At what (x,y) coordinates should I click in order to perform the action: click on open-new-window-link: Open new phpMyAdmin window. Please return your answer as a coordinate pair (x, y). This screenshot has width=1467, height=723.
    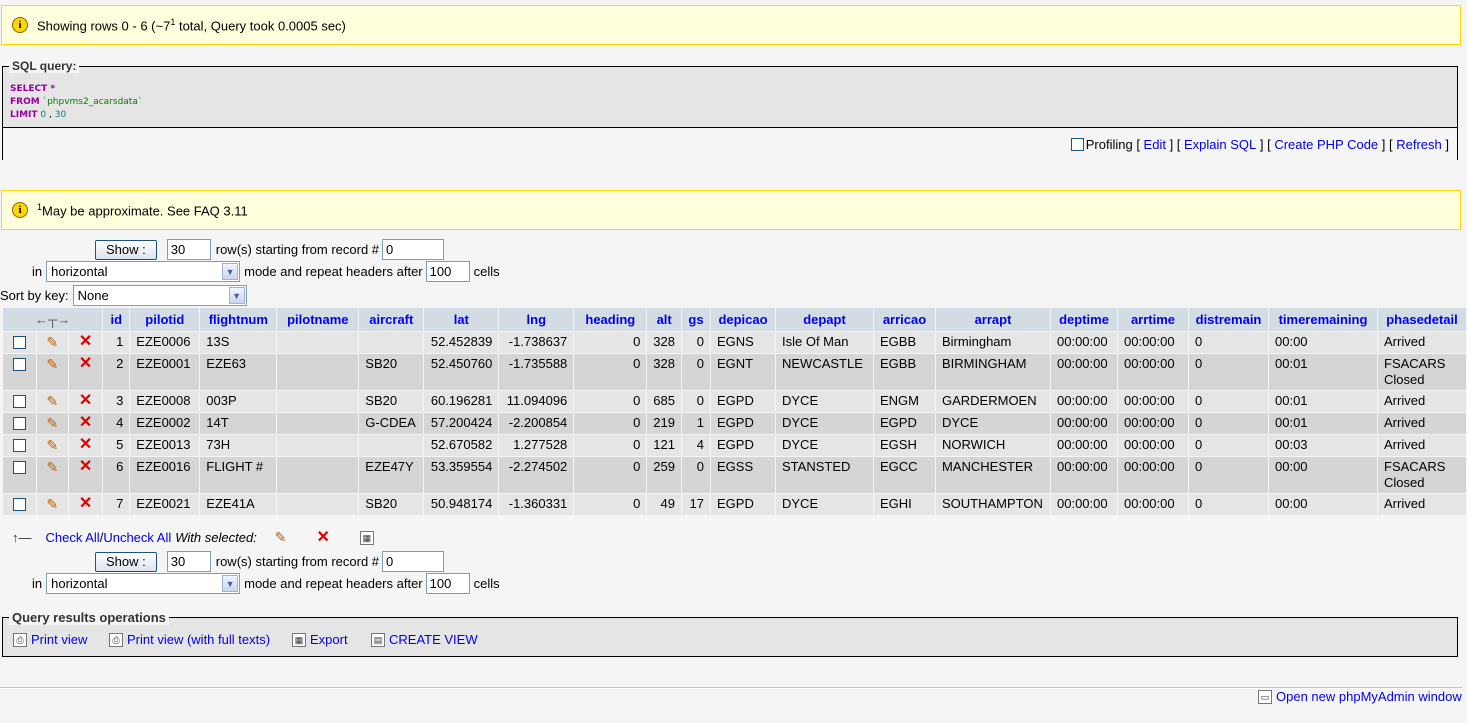
    Looking at the image, I should click on (1369, 696).